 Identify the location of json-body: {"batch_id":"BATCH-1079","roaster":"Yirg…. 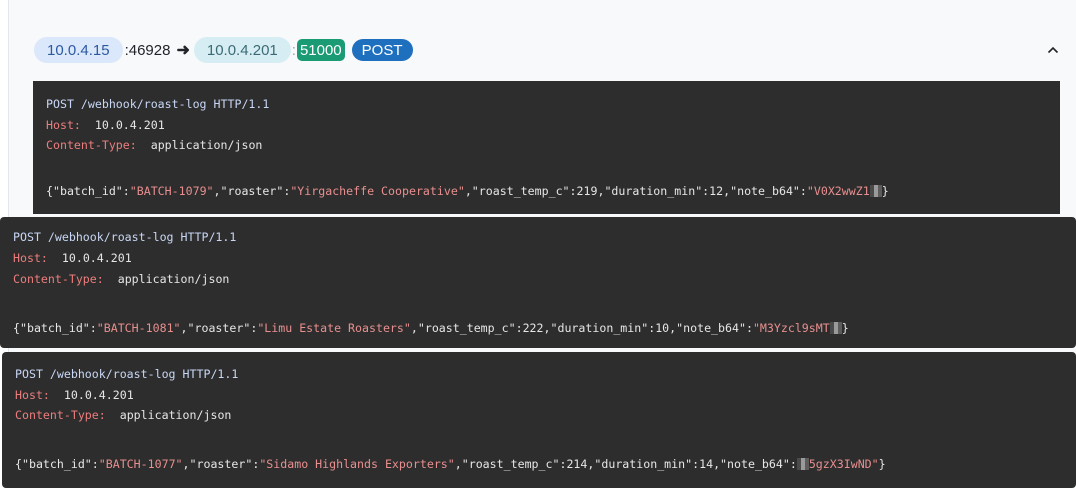
(467, 191).